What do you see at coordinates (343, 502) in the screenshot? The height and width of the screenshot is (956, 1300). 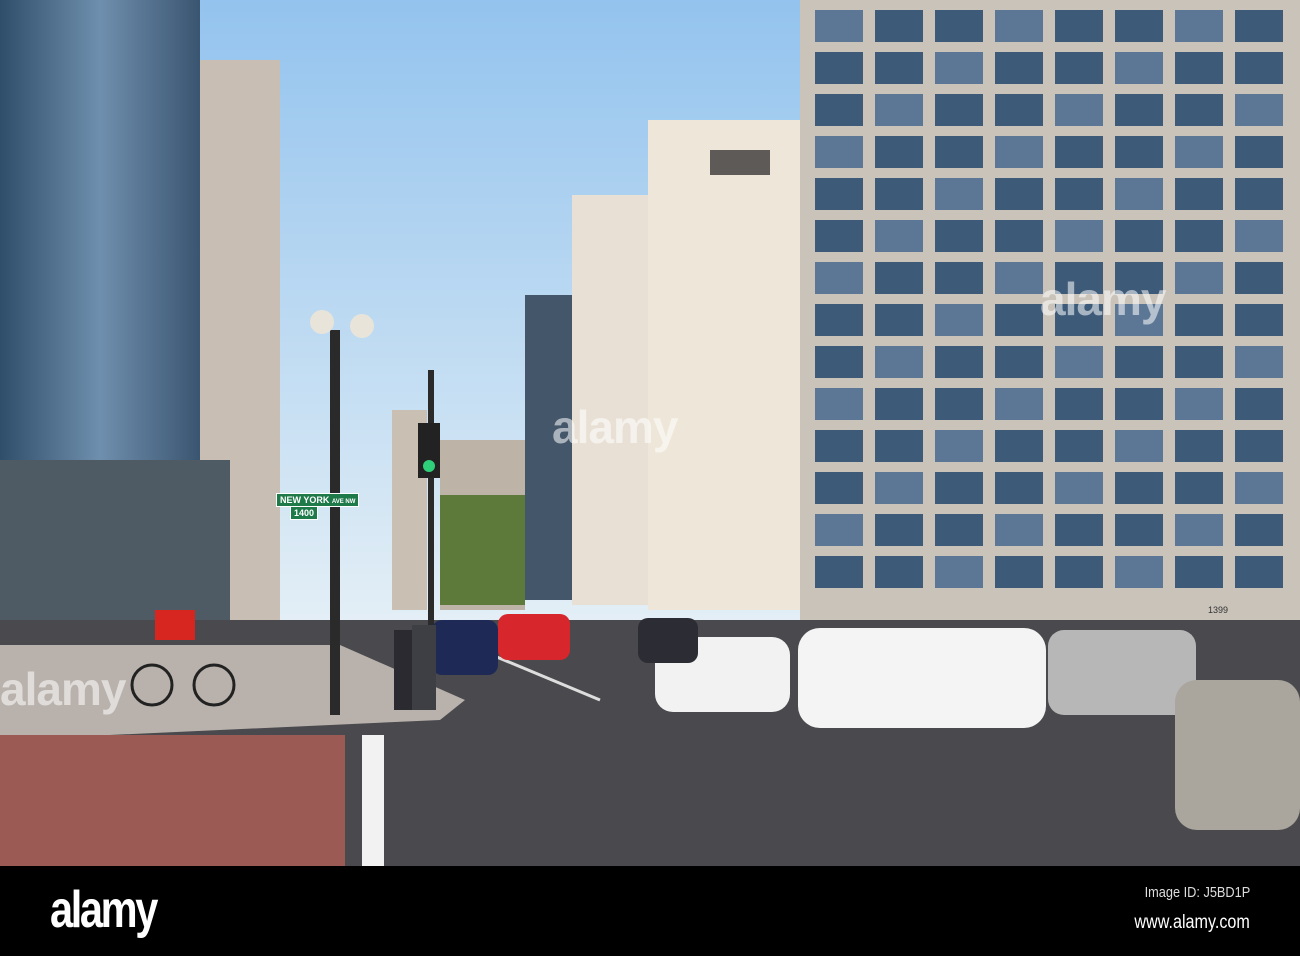 I see `street-sign-suffix: AVE NW` at bounding box center [343, 502].